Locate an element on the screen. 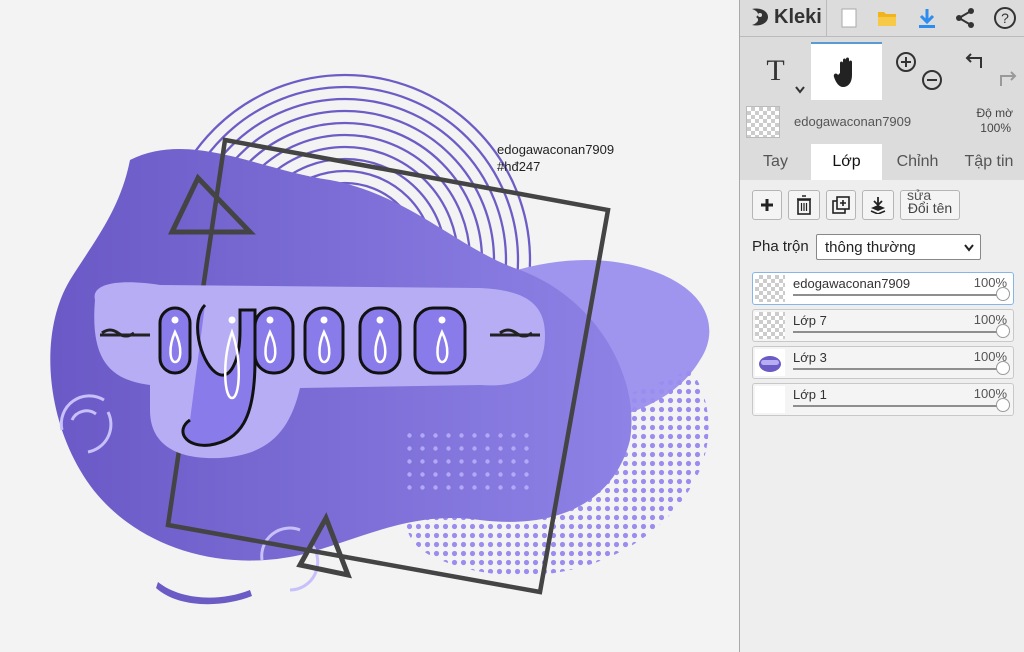 The image size is (1024, 652). hand-tool-button is located at coordinates (846, 71).